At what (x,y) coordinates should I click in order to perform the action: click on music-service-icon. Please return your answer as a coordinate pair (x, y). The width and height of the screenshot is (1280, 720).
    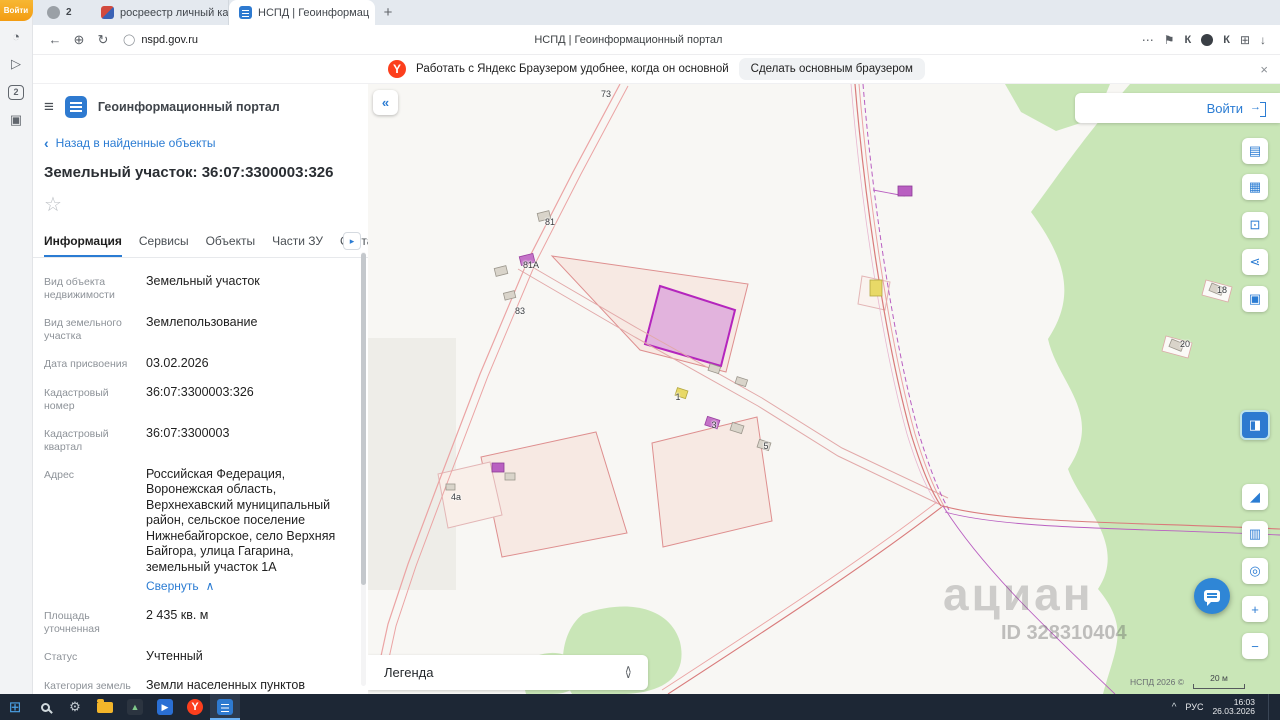
    Looking at the image, I should click on (1207, 39).